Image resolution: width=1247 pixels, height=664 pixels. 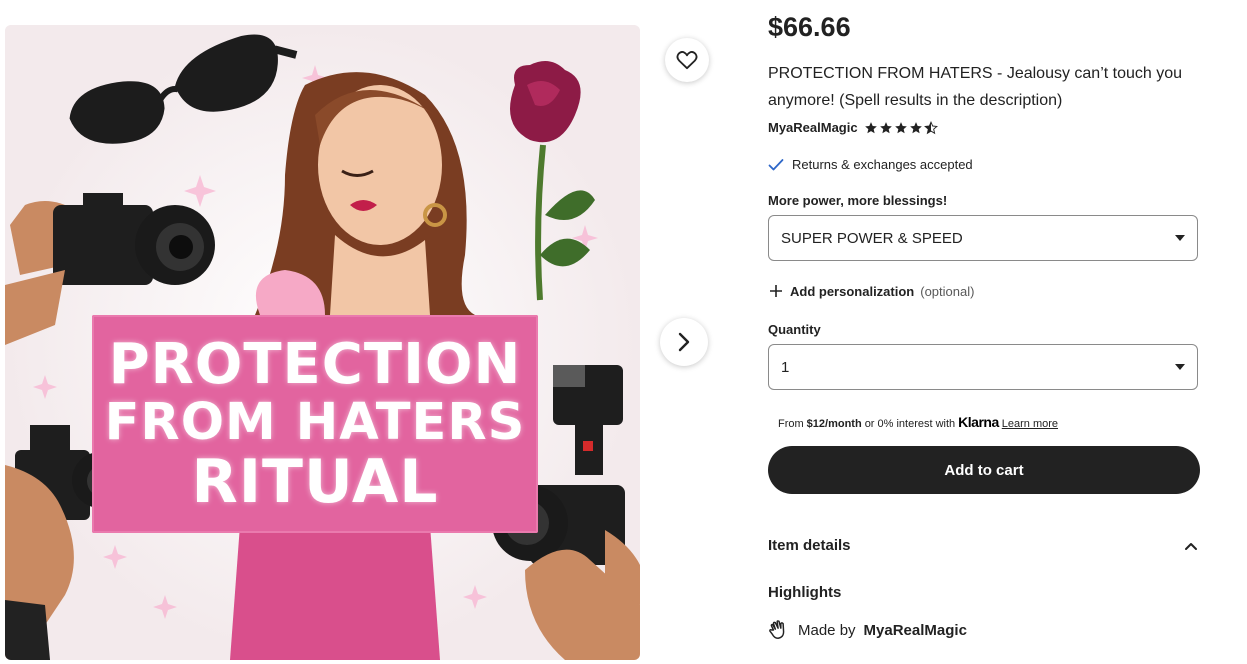 I want to click on klarna-middle: or 0% interest with, so click(x=910, y=424).